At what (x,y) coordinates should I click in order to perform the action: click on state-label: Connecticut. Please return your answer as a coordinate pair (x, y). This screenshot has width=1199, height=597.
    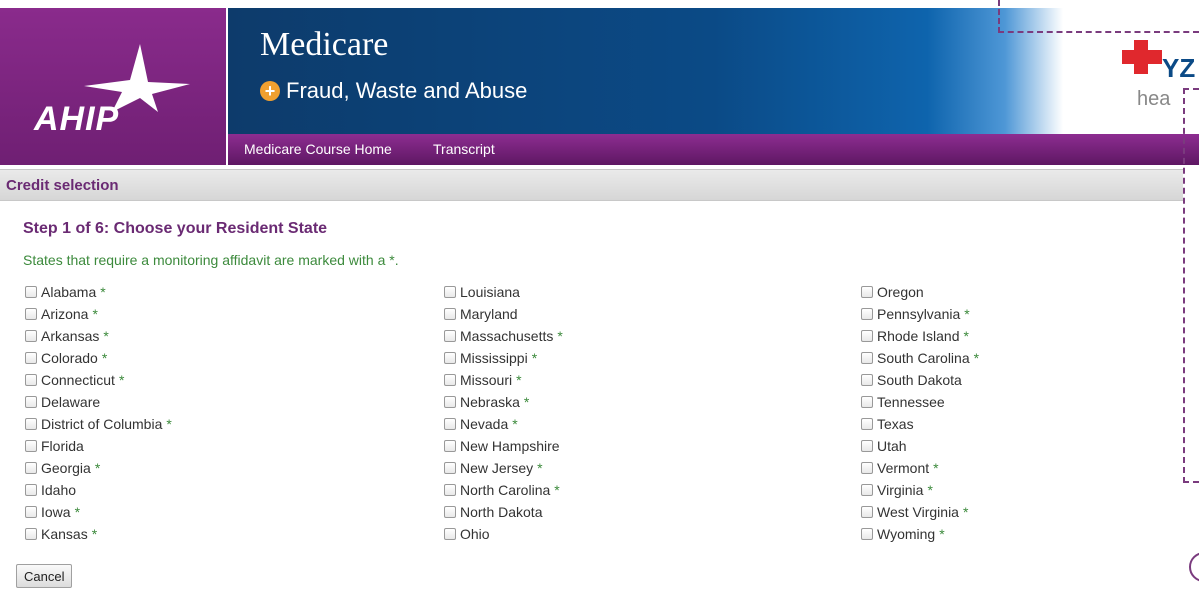
    Looking at the image, I should click on (78, 380).